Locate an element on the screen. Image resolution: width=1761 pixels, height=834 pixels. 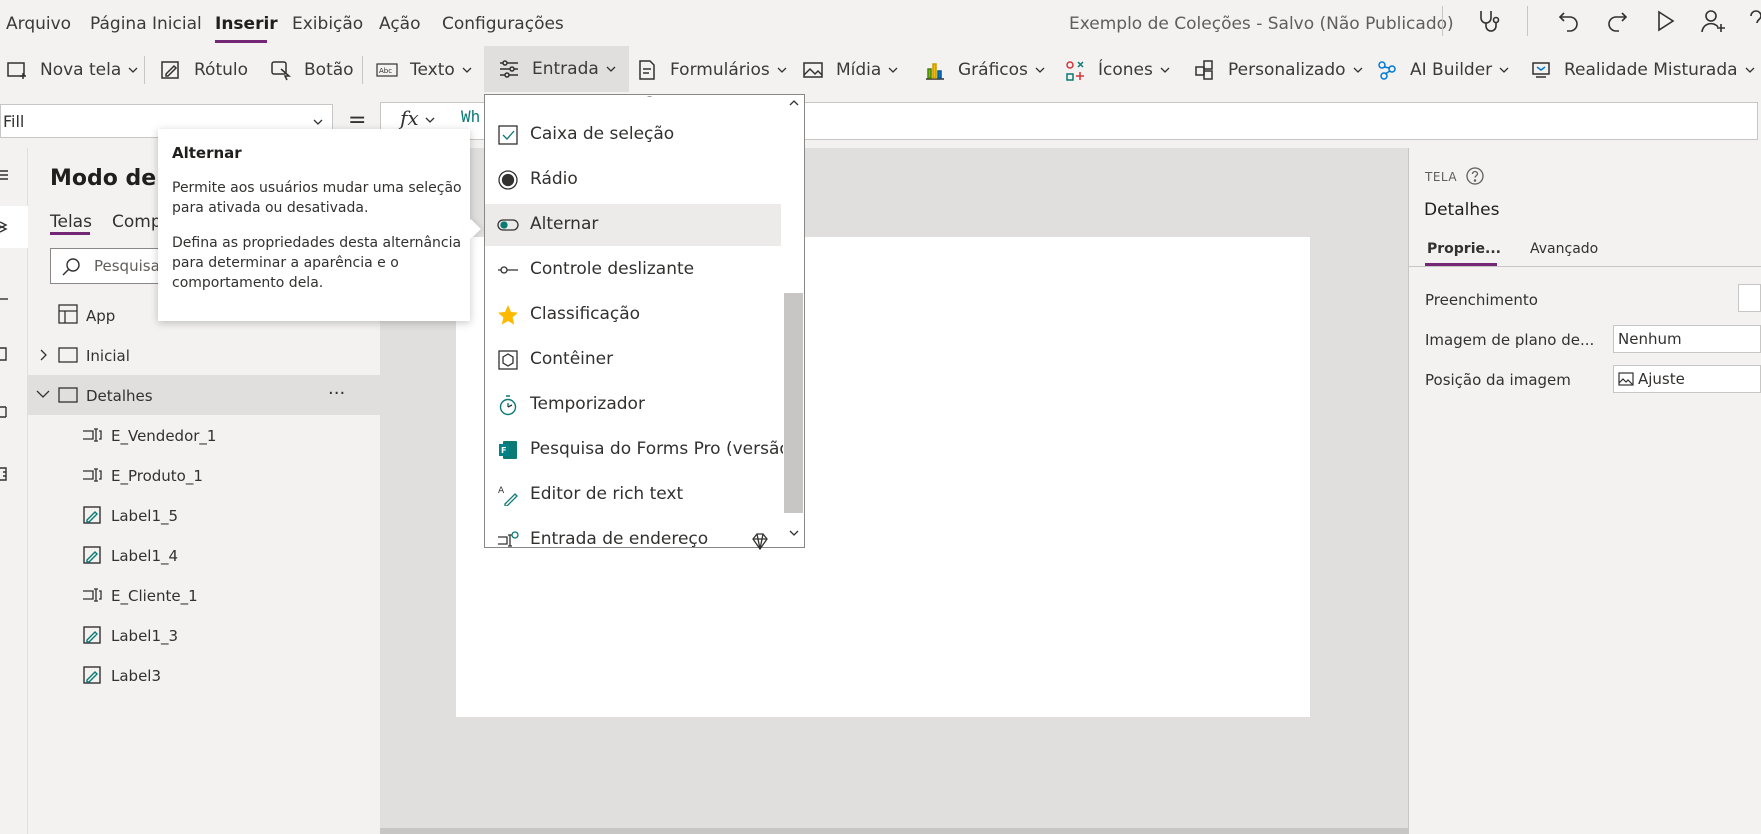
media-button: Mídia is located at coordinates (850, 70).